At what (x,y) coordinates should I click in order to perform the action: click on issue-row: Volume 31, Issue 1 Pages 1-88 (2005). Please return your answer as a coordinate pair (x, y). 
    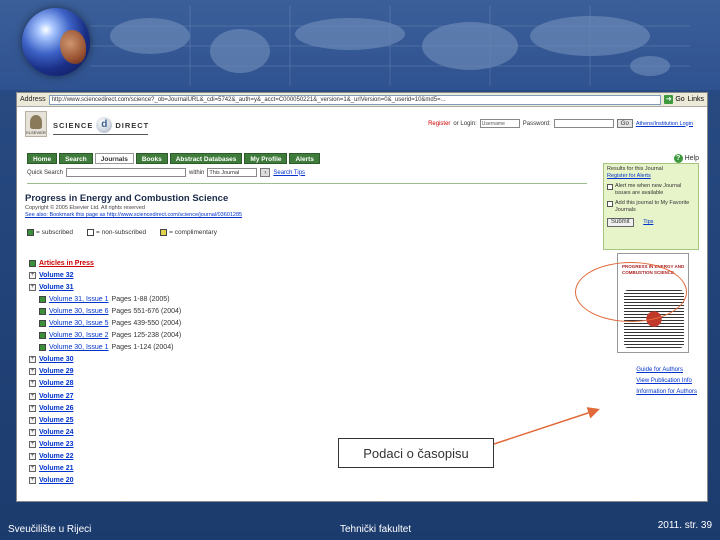
    Looking at the image, I should click on (105, 299).